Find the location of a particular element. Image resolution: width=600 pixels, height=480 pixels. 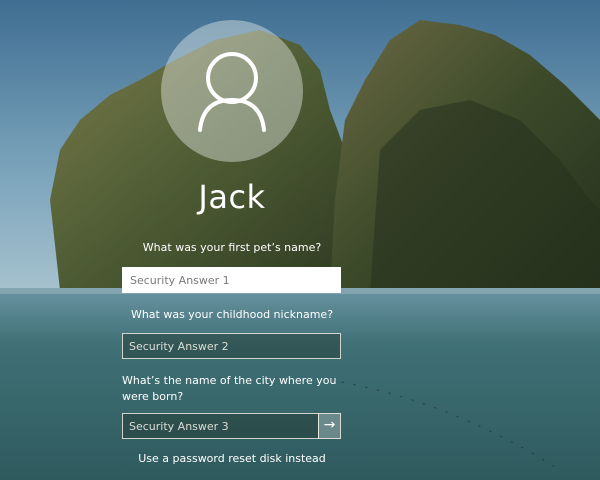

security-answer-3-input is located at coordinates (220, 426).